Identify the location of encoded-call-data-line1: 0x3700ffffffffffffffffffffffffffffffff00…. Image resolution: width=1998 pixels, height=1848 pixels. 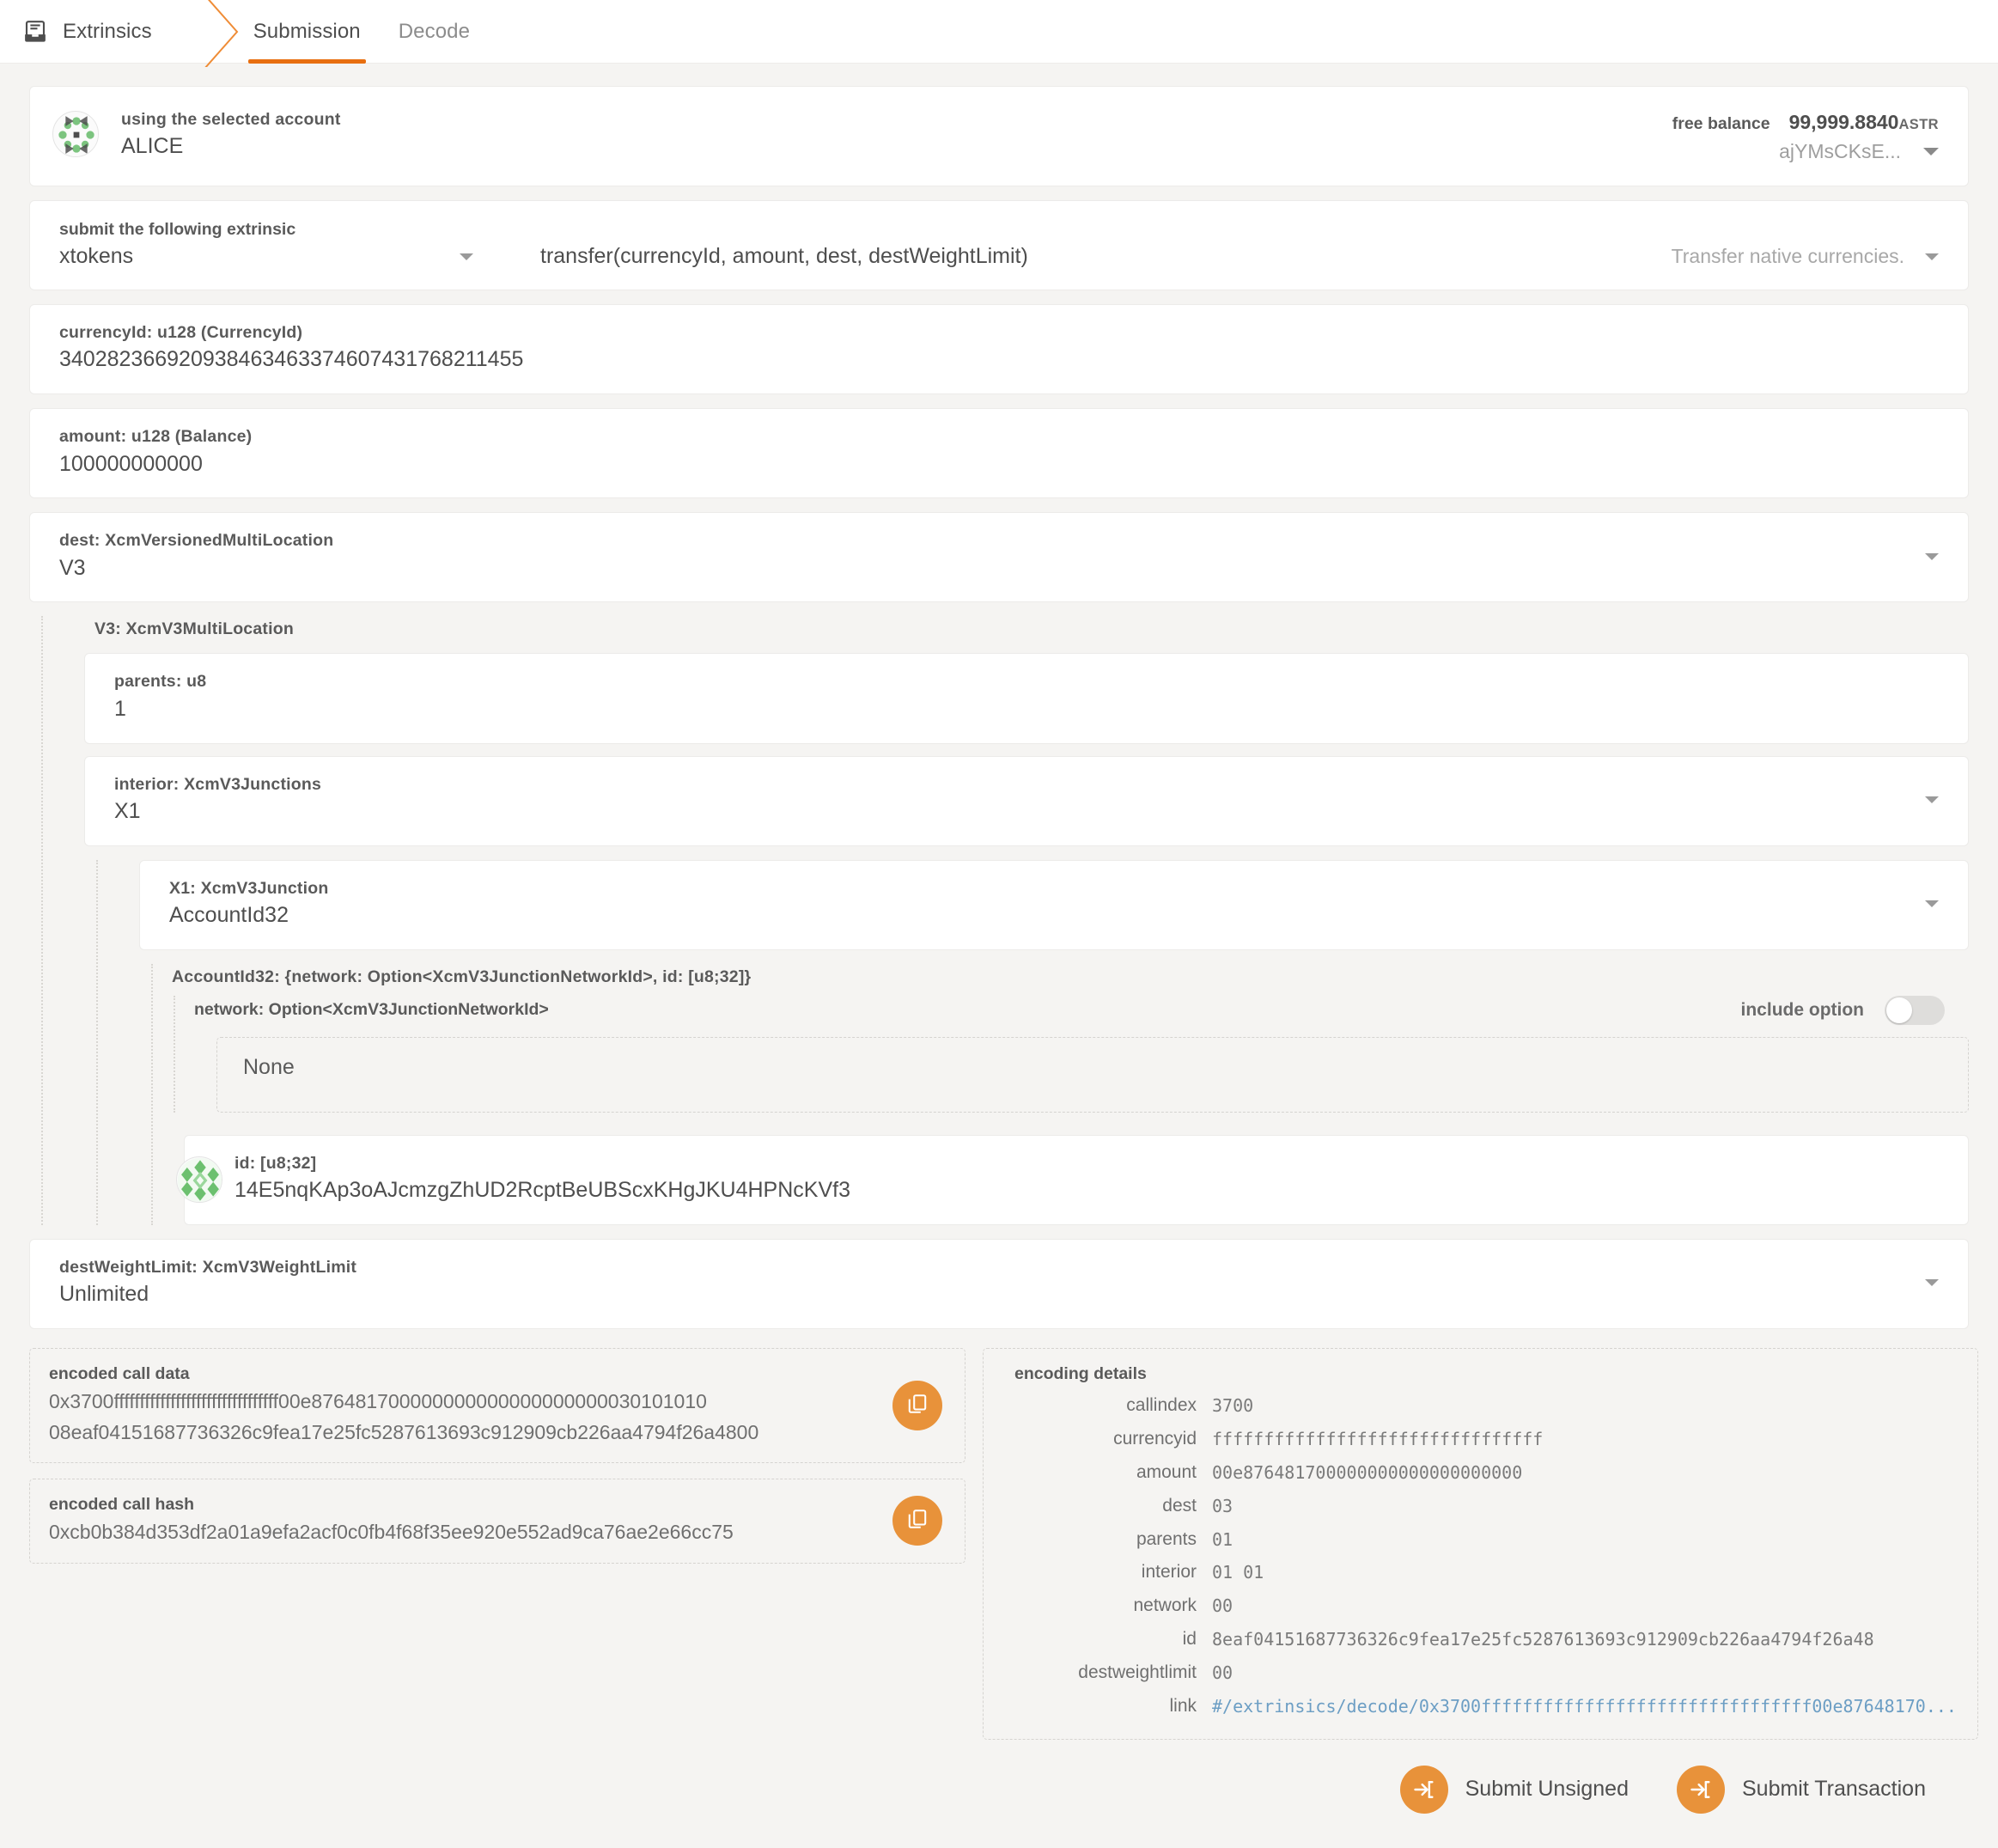
(378, 1401).